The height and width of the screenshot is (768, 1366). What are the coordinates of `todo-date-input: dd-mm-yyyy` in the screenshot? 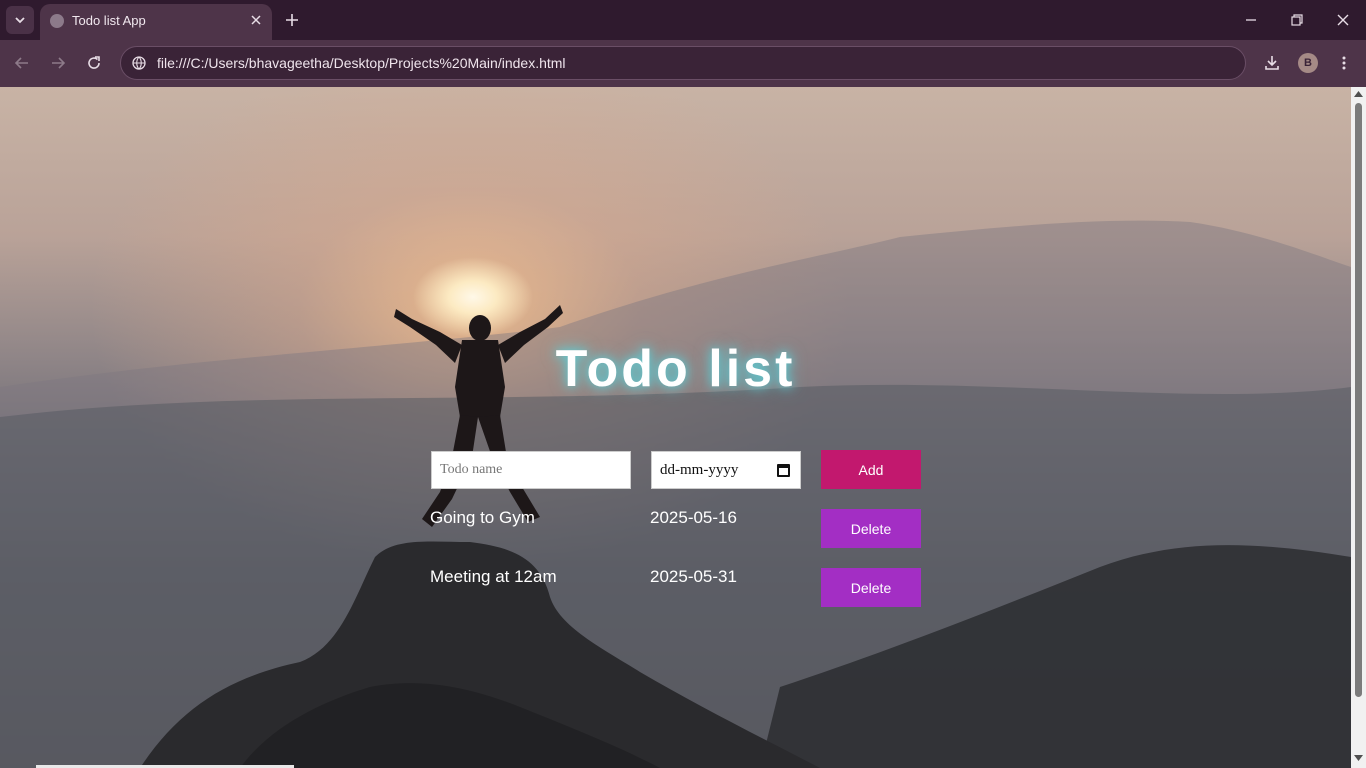 It's located at (726, 470).